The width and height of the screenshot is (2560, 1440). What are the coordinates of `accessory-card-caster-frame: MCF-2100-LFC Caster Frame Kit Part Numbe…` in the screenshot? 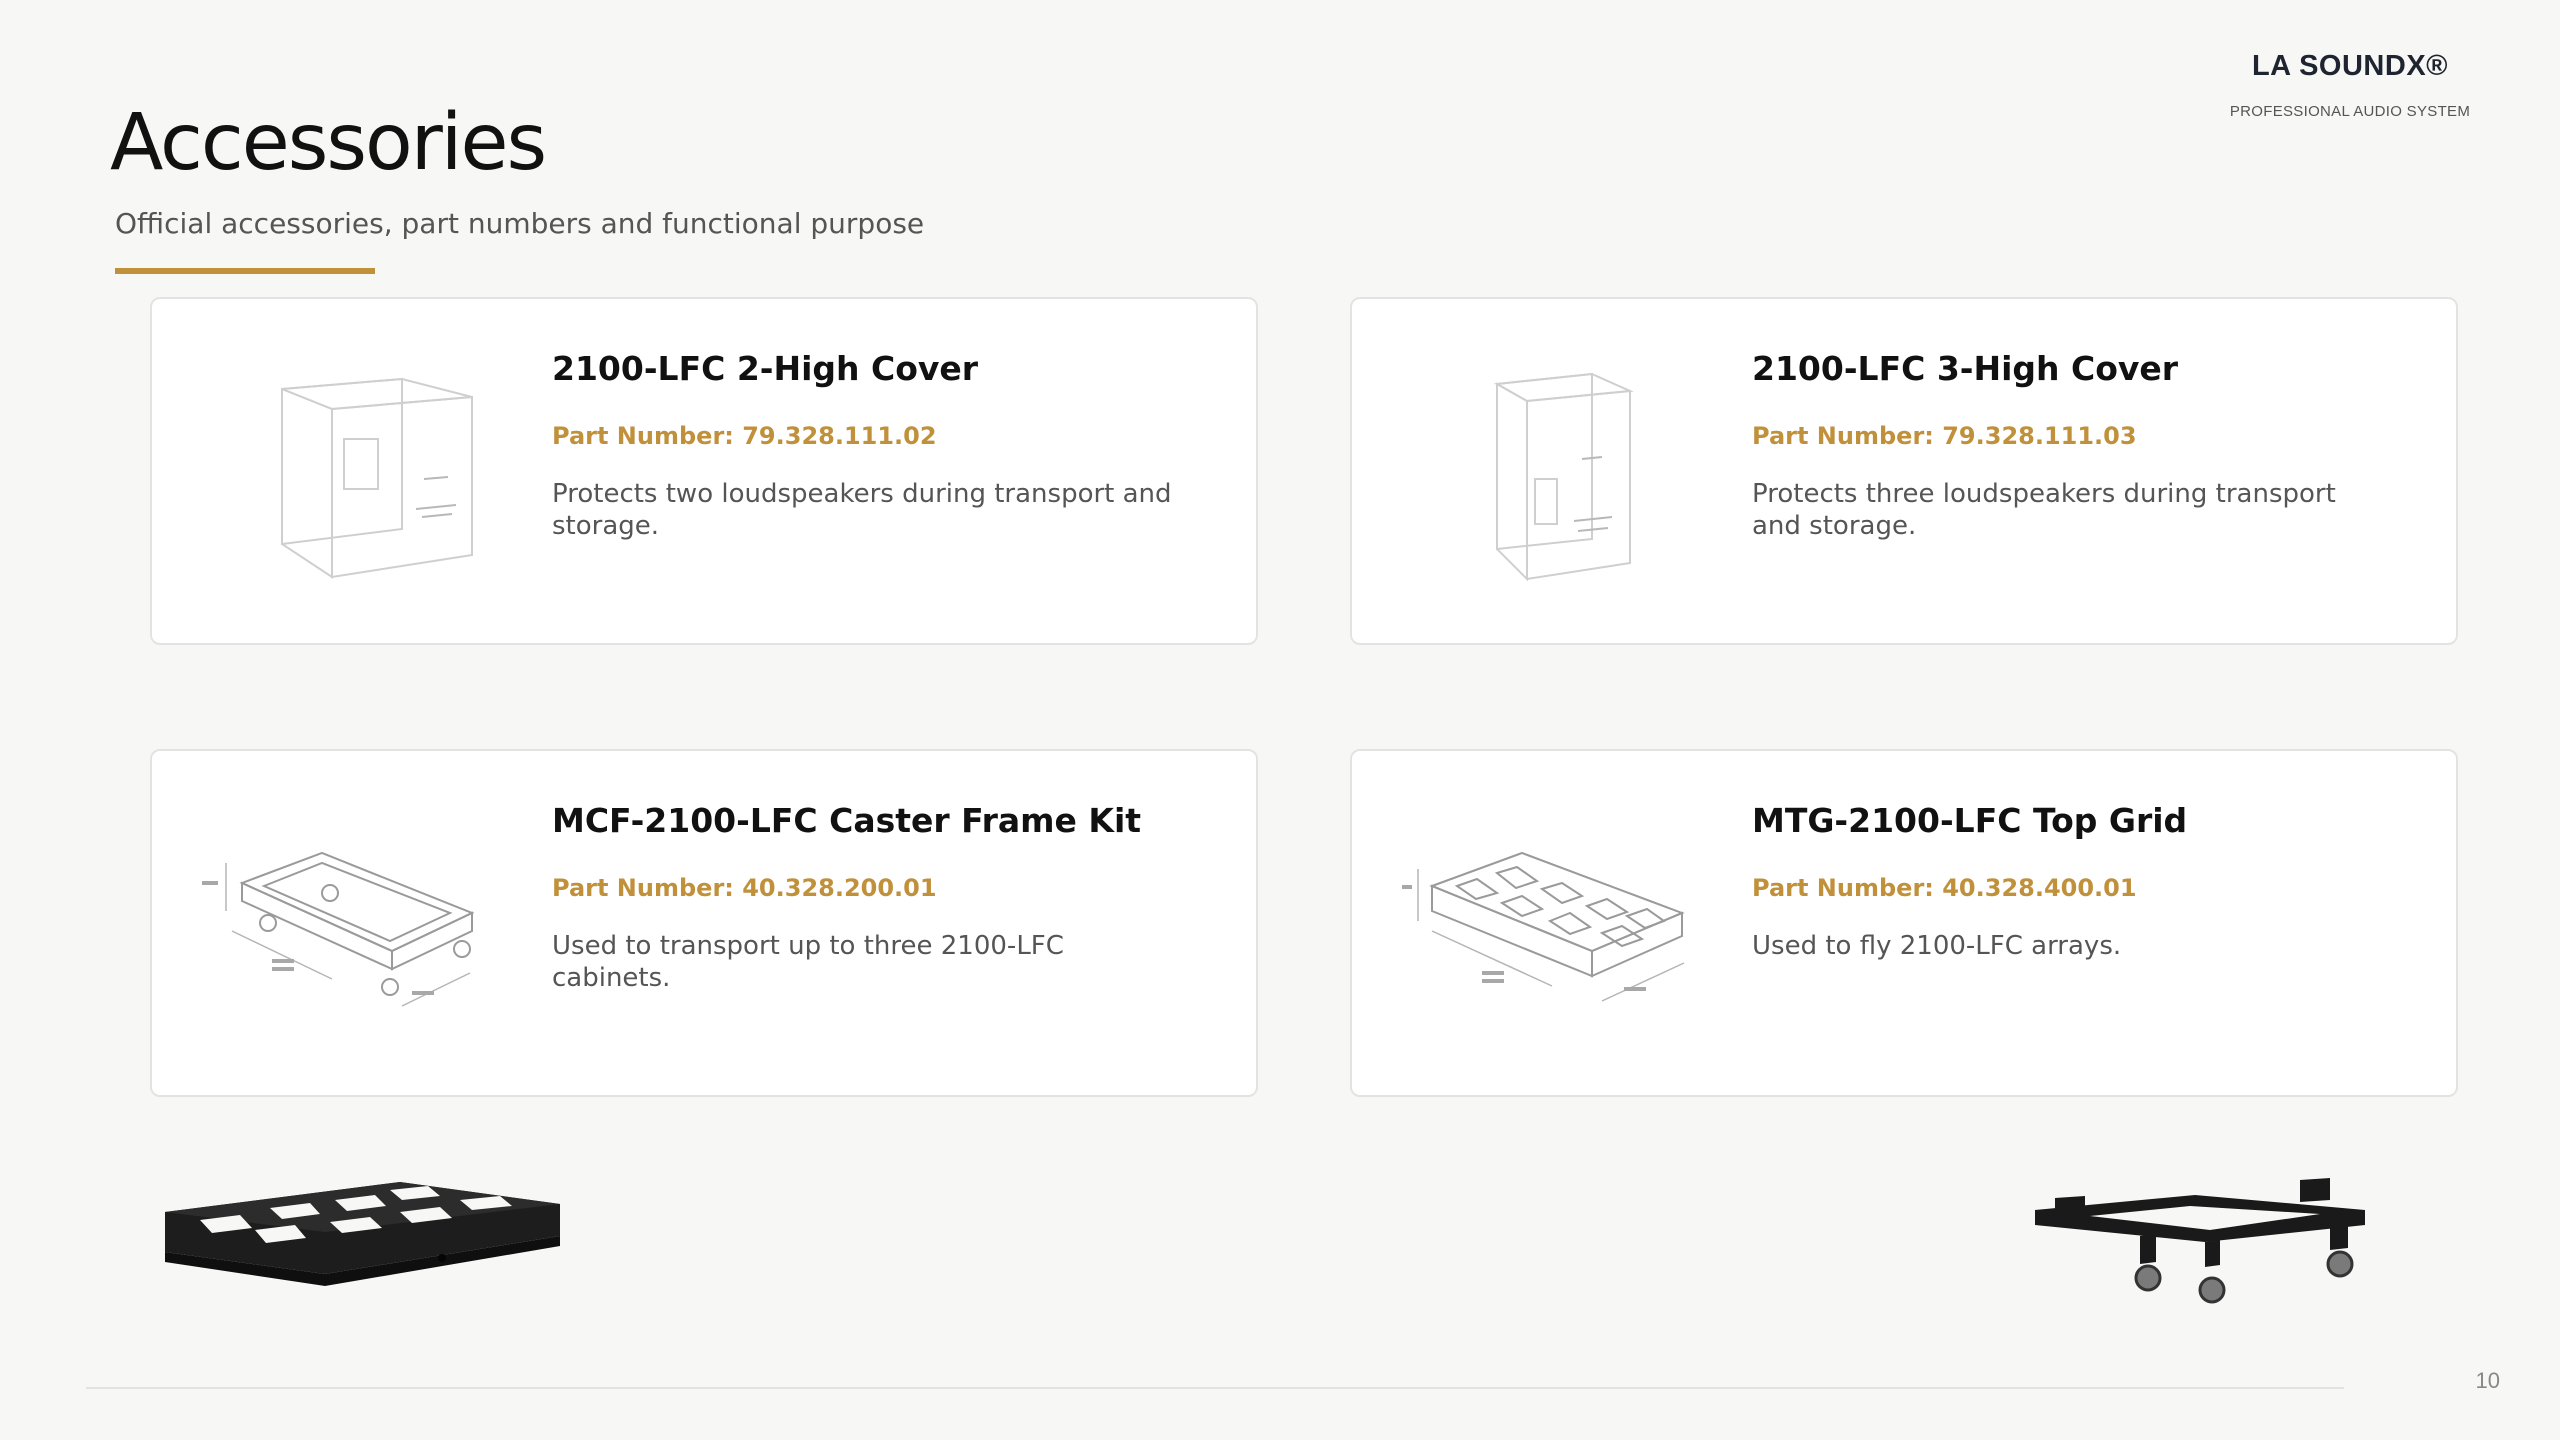 It's located at (704, 923).